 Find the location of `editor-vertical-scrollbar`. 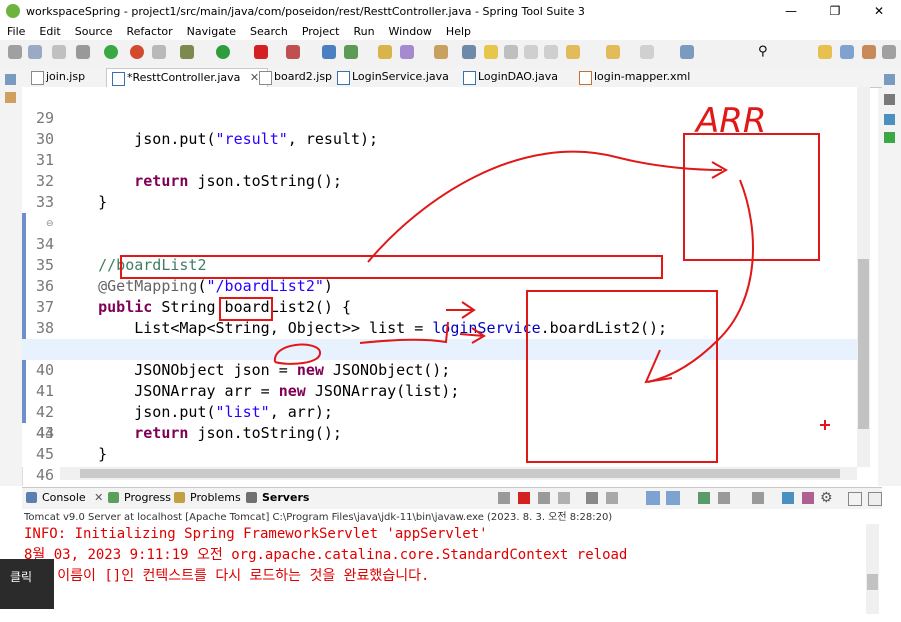

editor-vertical-scrollbar is located at coordinates (863, 277).